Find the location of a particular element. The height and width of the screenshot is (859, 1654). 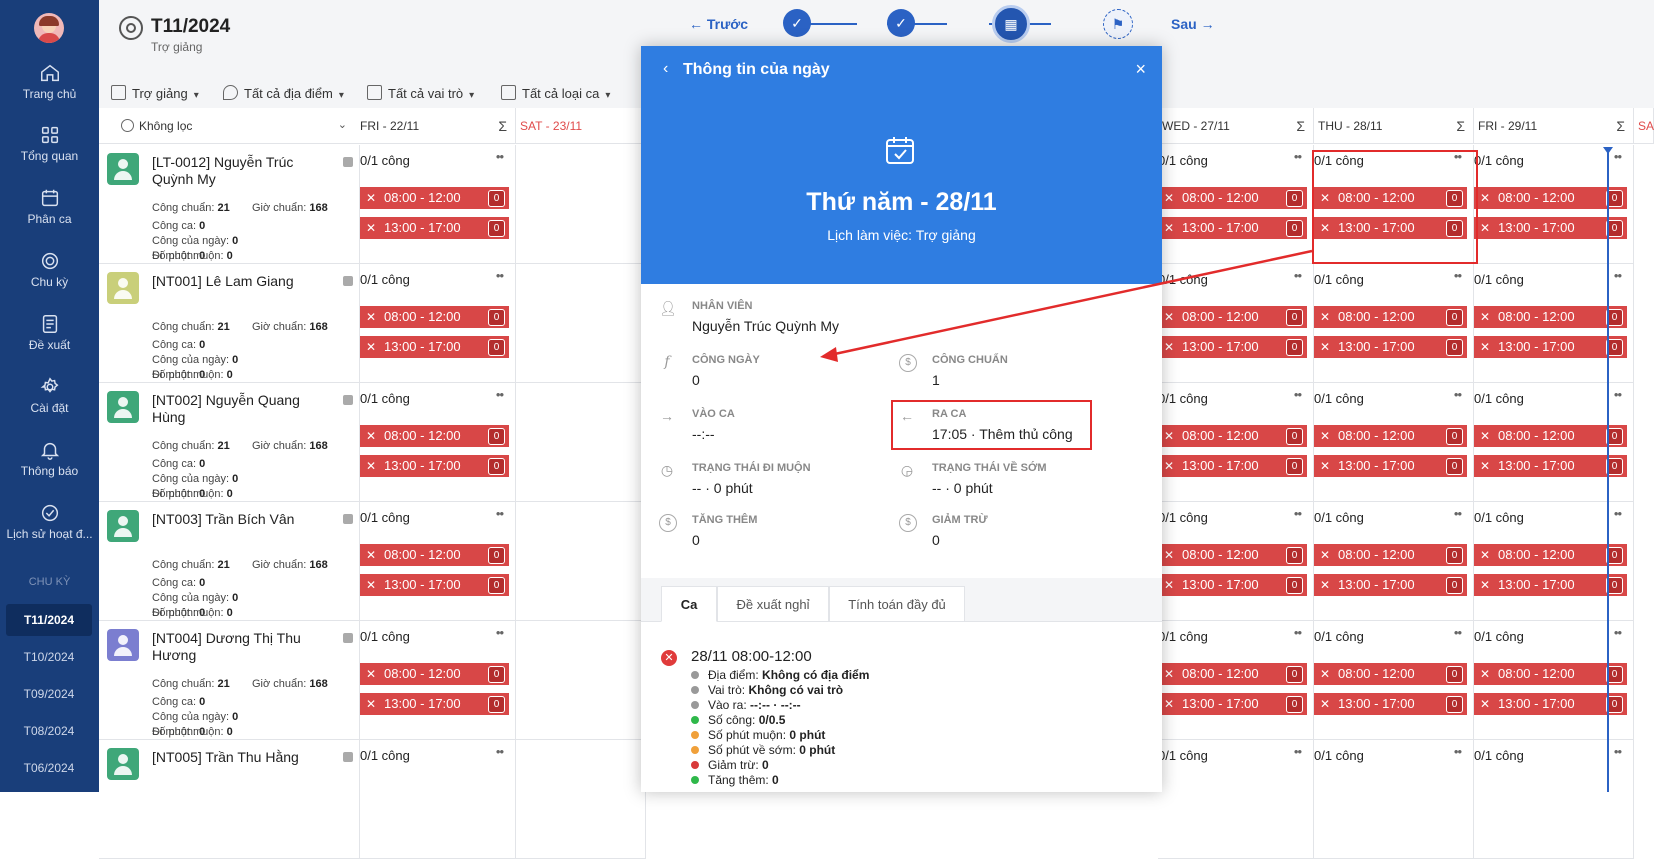

sidebar-item-overview: Tổng quan is located at coordinates (49, 143).